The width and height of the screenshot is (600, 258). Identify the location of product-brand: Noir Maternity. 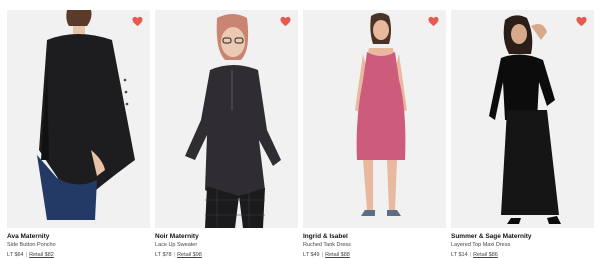
(226, 237).